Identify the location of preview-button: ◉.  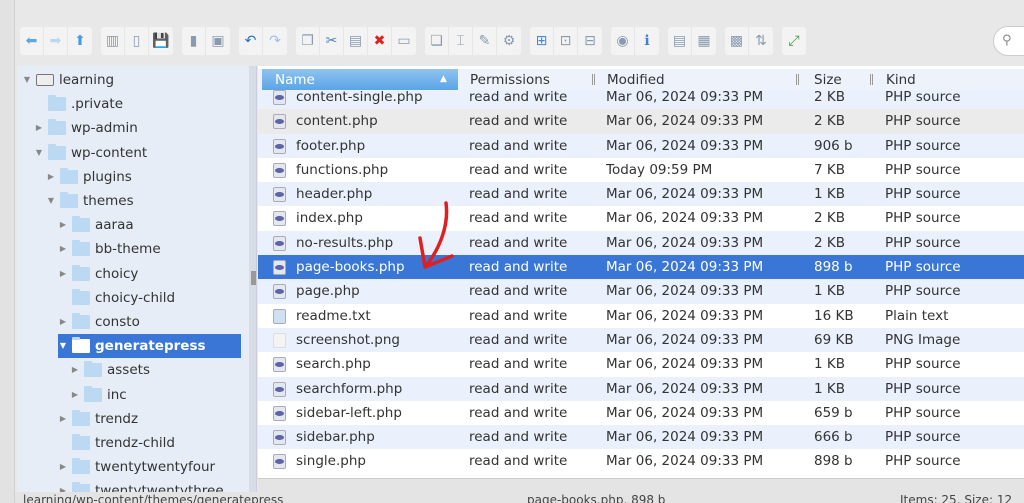
(623, 41).